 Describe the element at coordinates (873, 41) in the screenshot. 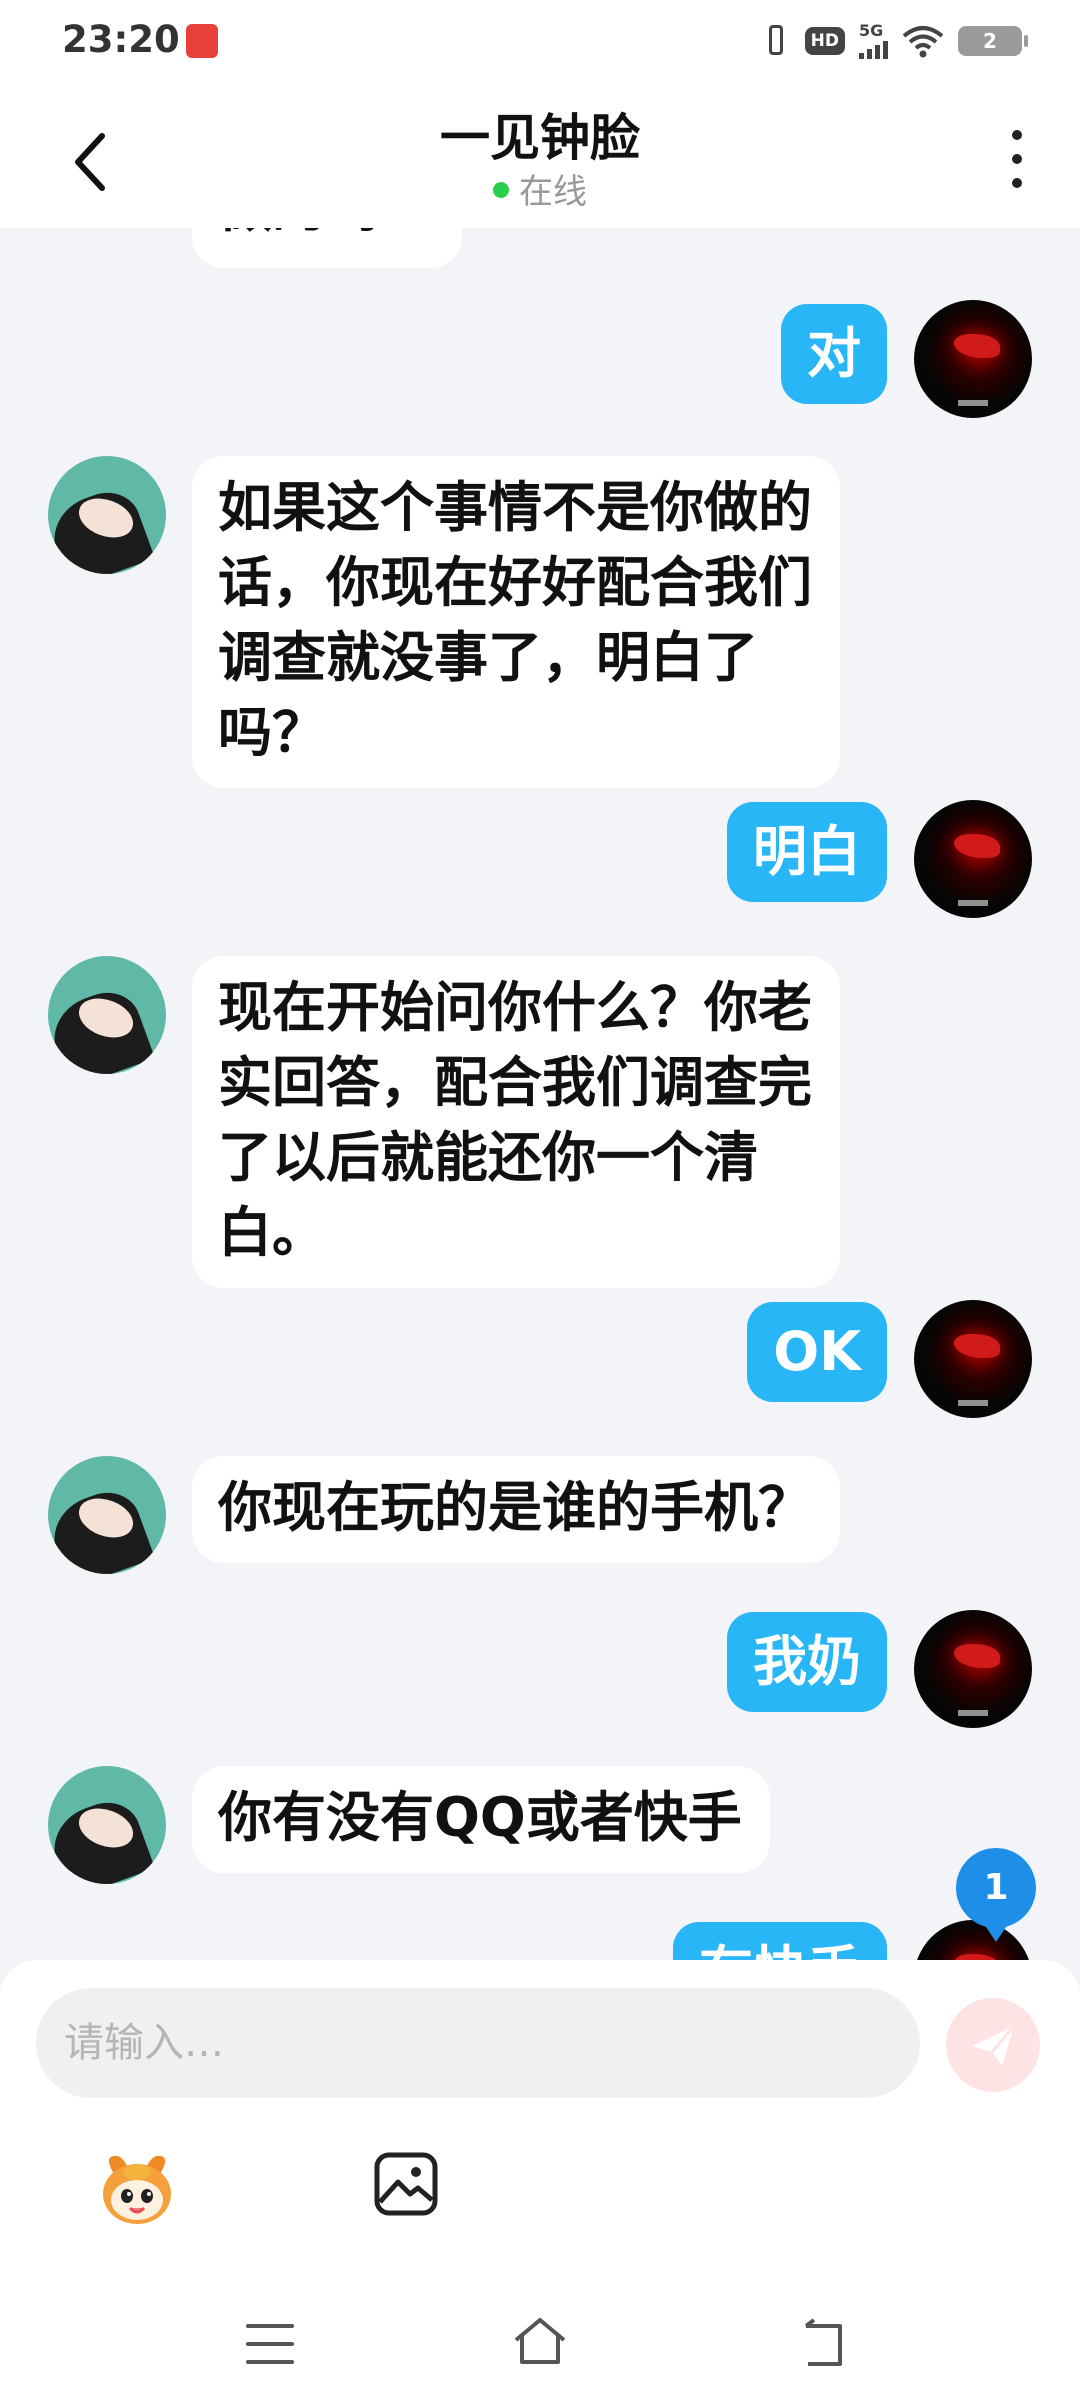

I see `signal-icon: 5G` at that location.